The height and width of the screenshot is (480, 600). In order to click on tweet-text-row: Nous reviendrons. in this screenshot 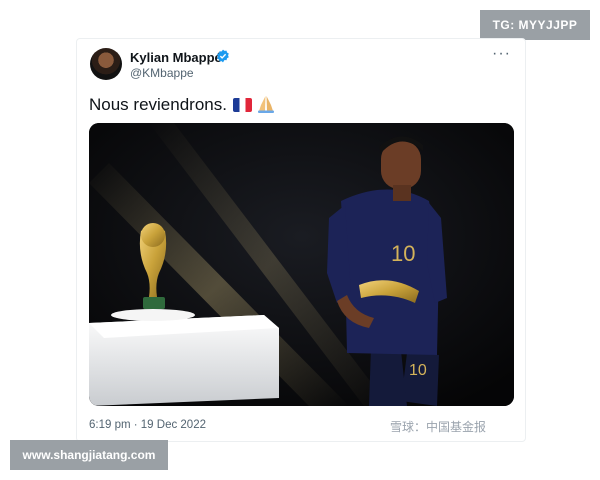, I will do `click(182, 105)`.